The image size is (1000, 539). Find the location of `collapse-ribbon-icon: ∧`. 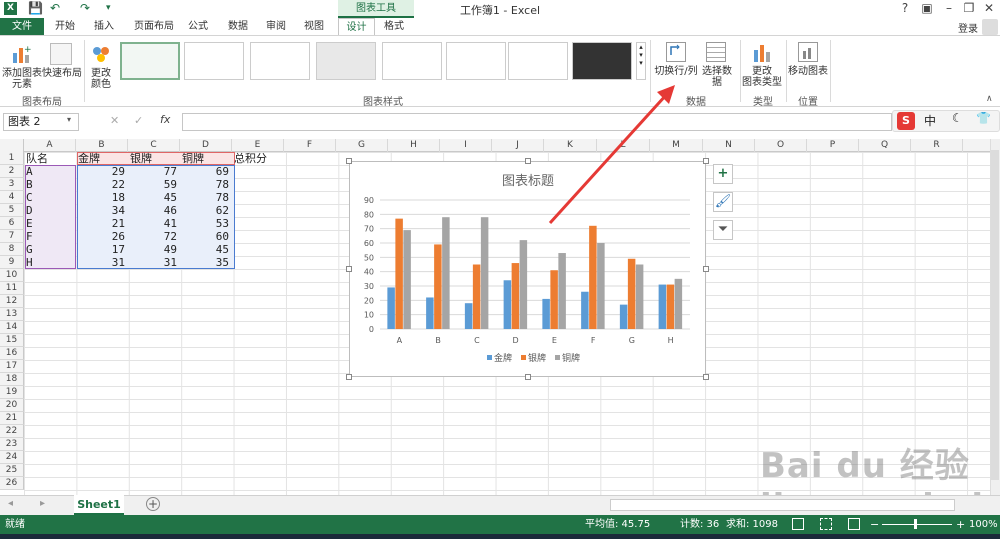

collapse-ribbon-icon: ∧ is located at coordinates (989, 99).